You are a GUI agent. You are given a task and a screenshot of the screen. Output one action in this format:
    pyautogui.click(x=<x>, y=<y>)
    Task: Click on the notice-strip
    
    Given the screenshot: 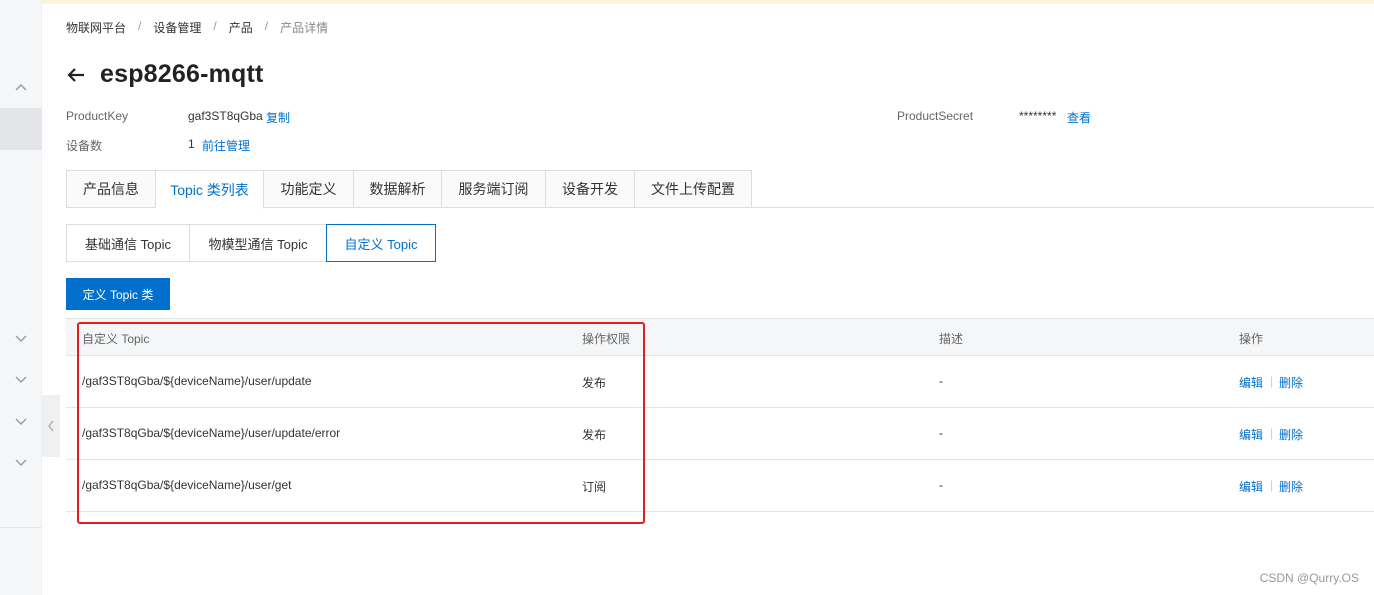 What is the action you would take?
    pyautogui.click(x=708, y=2)
    